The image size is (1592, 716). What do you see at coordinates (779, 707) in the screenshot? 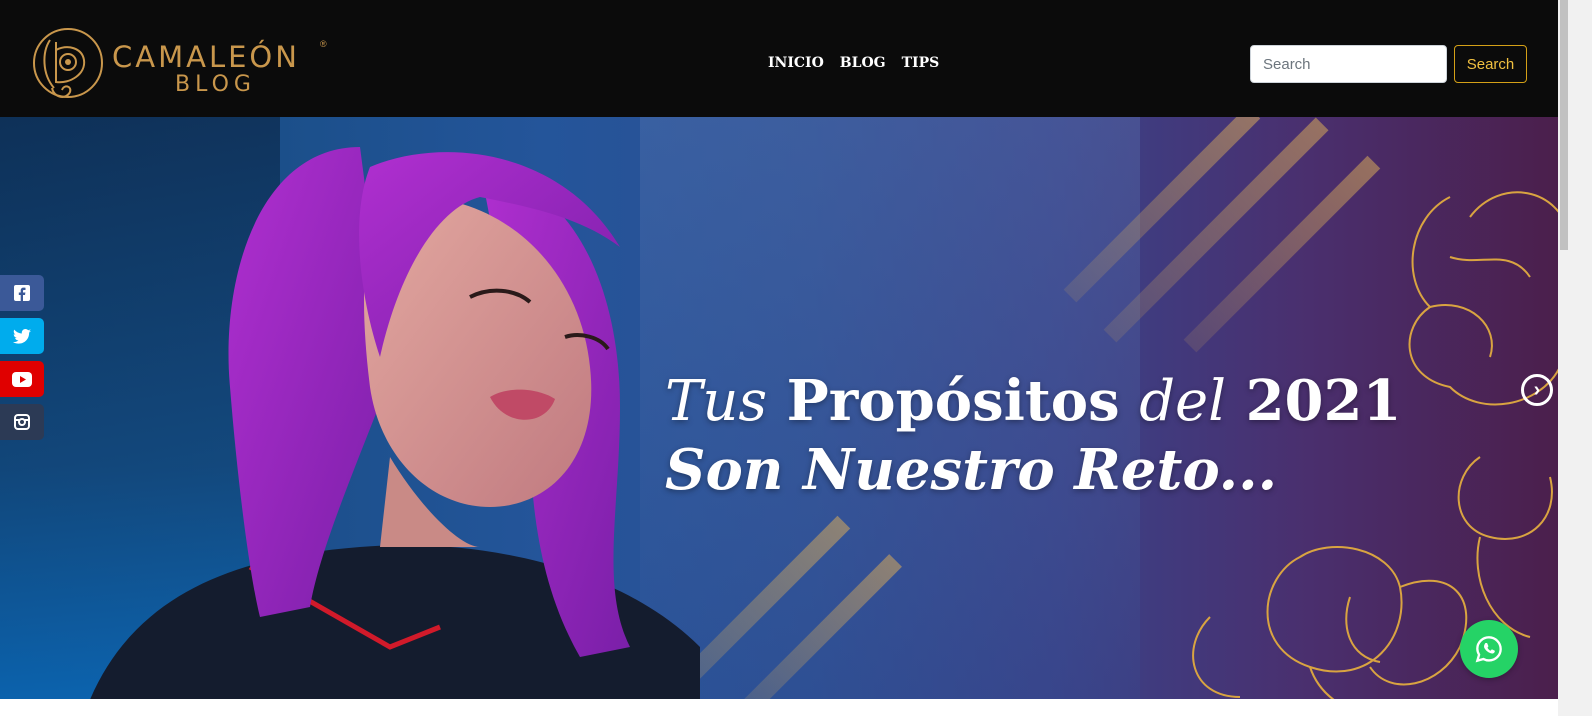
I see `page-content-start` at bounding box center [779, 707].